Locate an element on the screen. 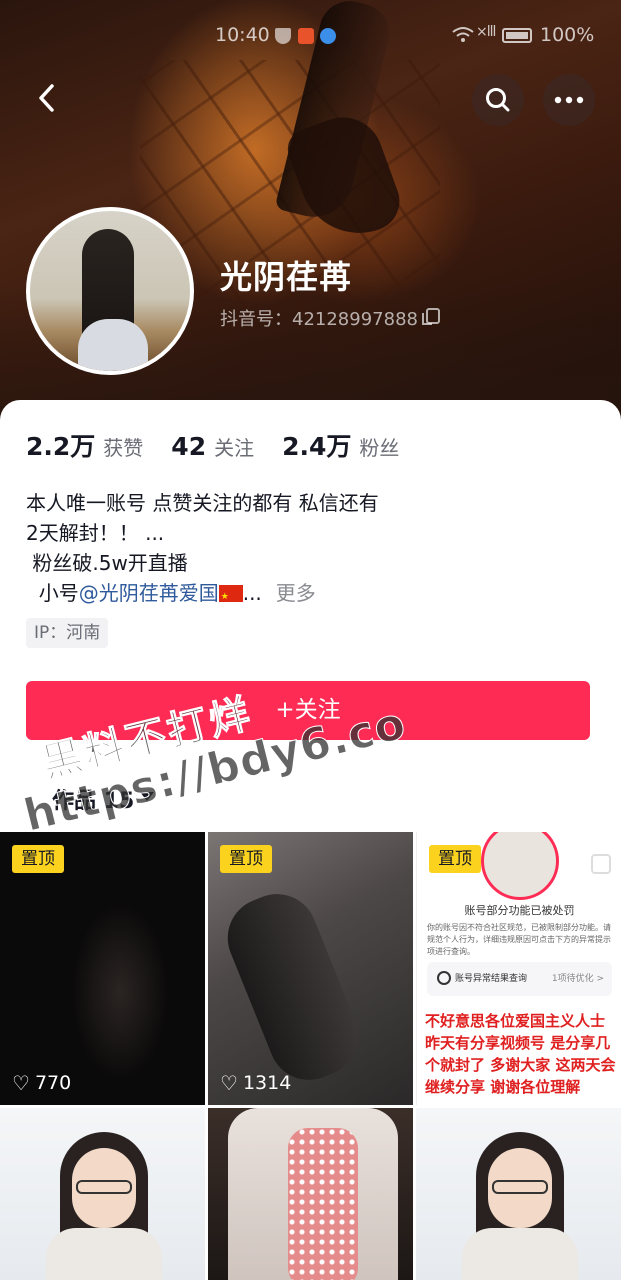 The width and height of the screenshot is (621, 1280). likes-count: 1314 is located at coordinates (267, 1083).